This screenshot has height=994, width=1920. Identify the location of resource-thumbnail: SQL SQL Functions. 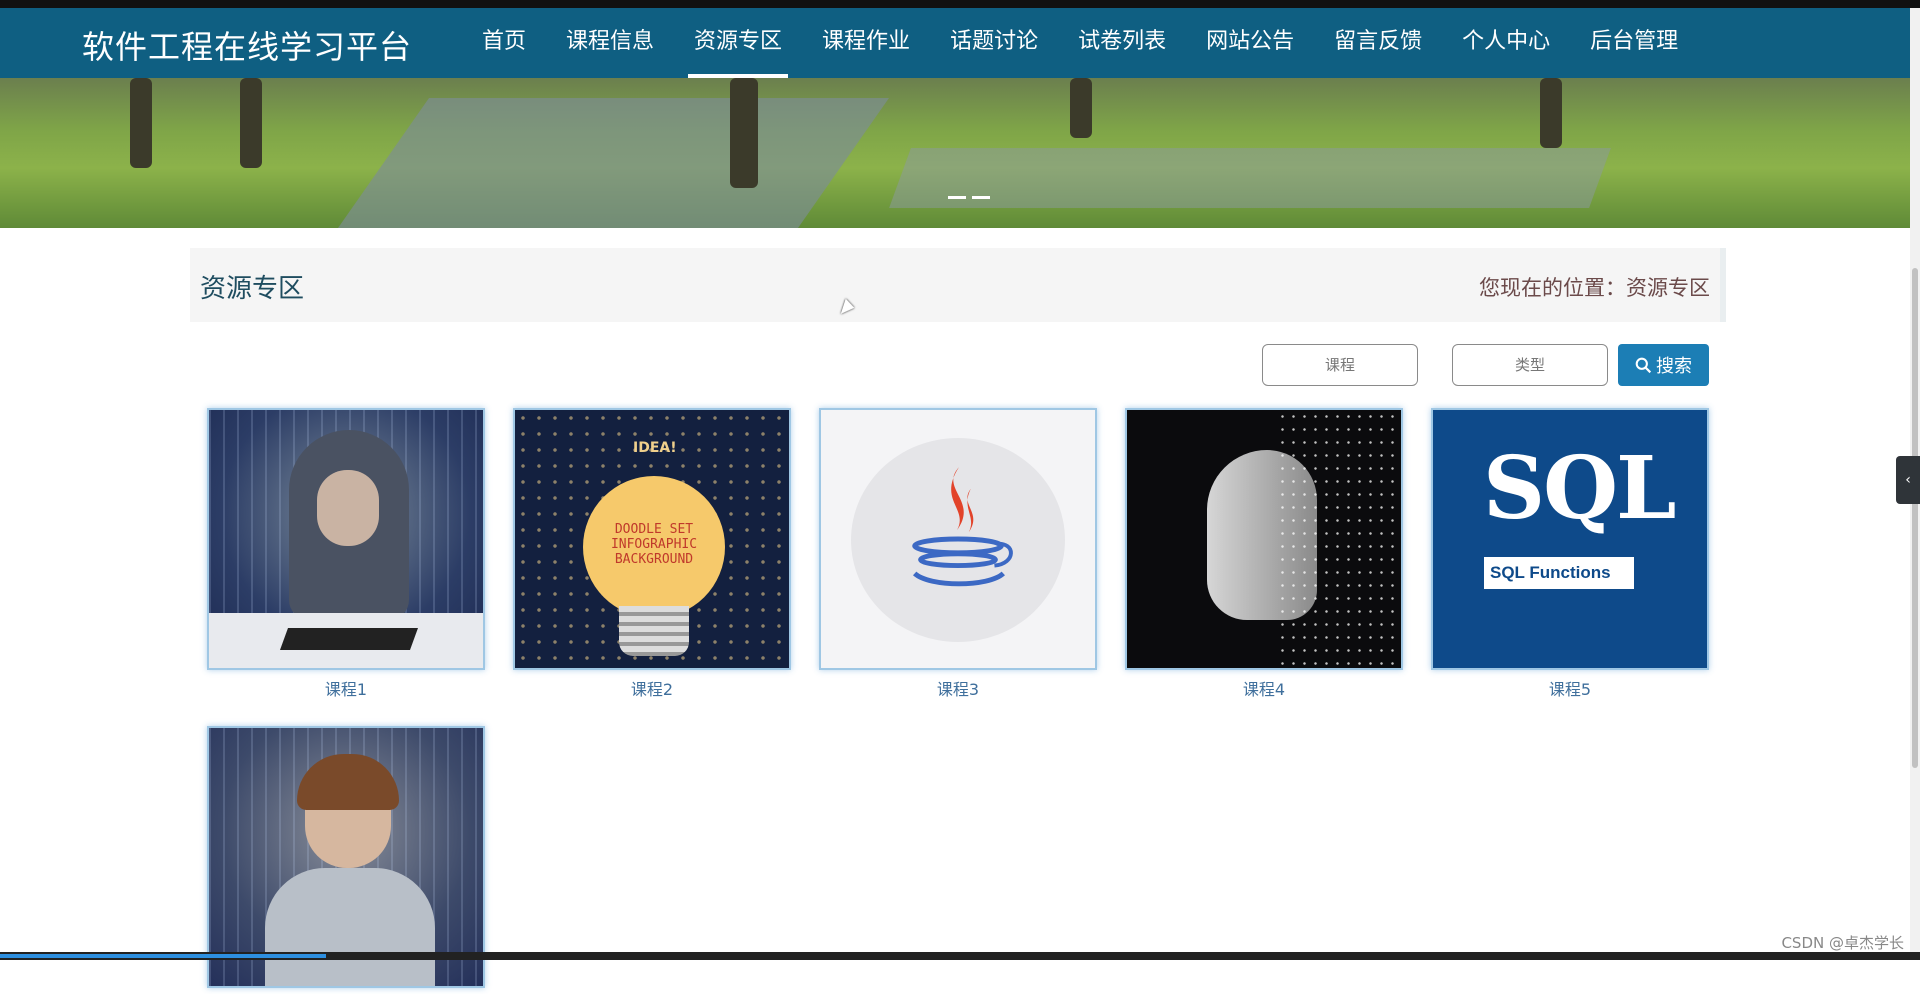
(1570, 539).